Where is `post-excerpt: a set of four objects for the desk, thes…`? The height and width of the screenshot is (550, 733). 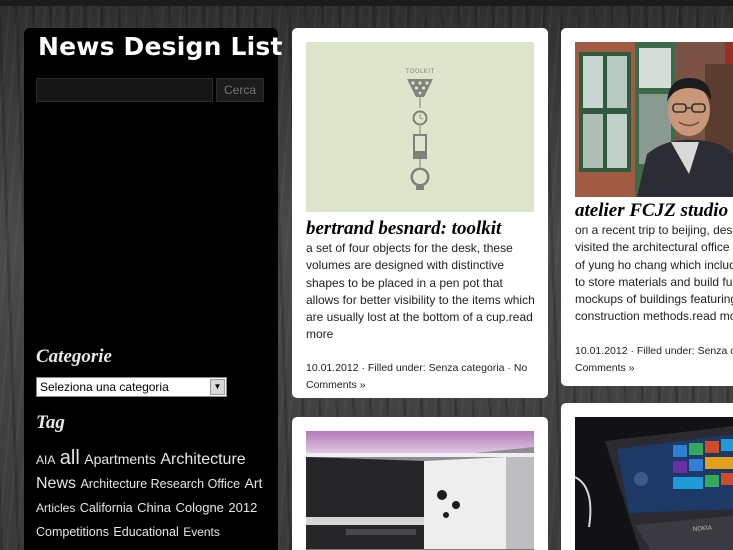
post-excerpt: a set of four objects for the desk, thes… is located at coordinates (421, 292).